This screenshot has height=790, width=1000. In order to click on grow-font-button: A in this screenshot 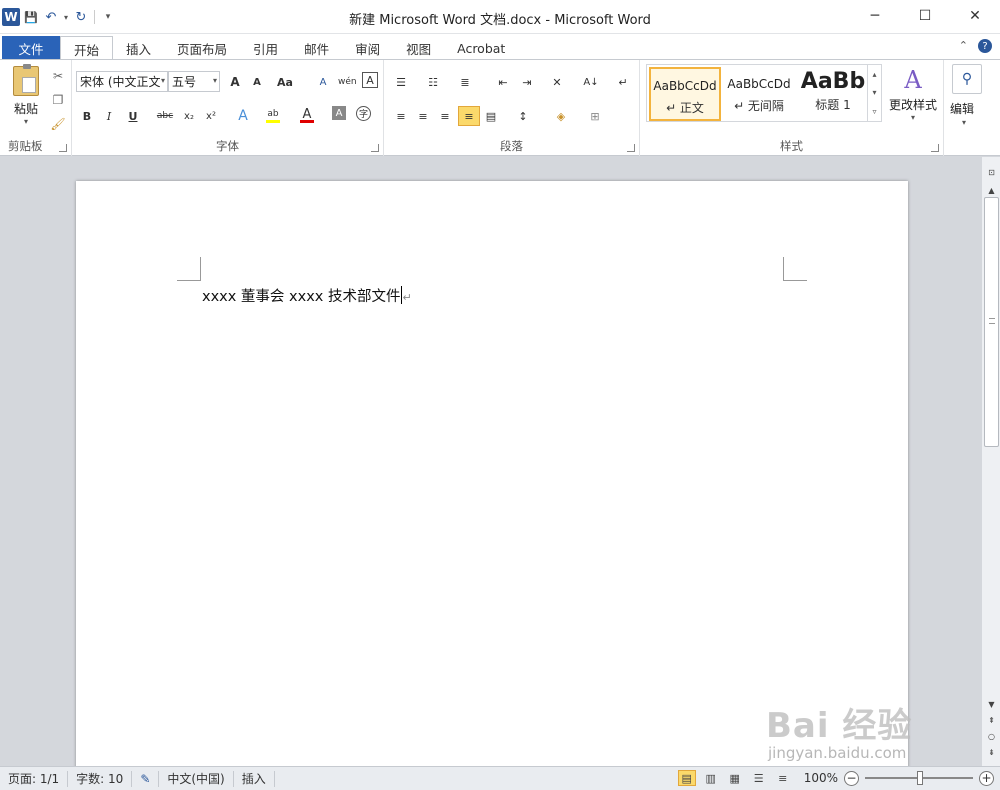, I will do `click(235, 82)`.